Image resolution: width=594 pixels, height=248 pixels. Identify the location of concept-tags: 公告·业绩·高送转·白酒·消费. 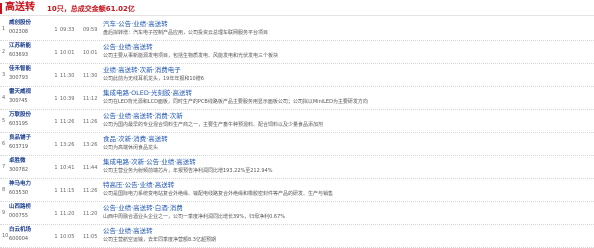
(143, 208).